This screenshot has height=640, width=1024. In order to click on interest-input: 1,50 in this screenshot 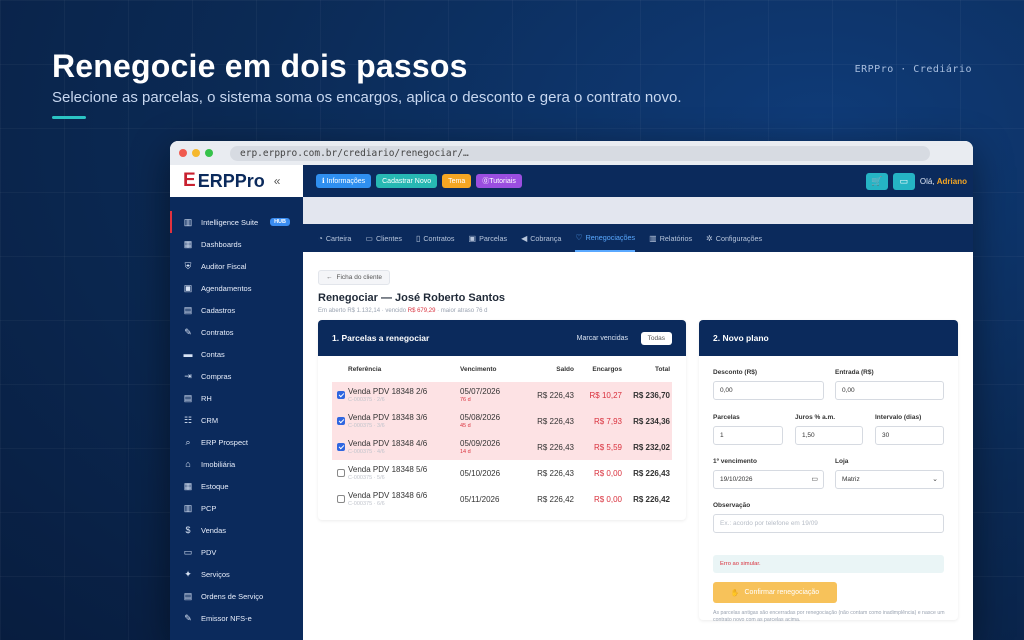, I will do `click(829, 435)`.